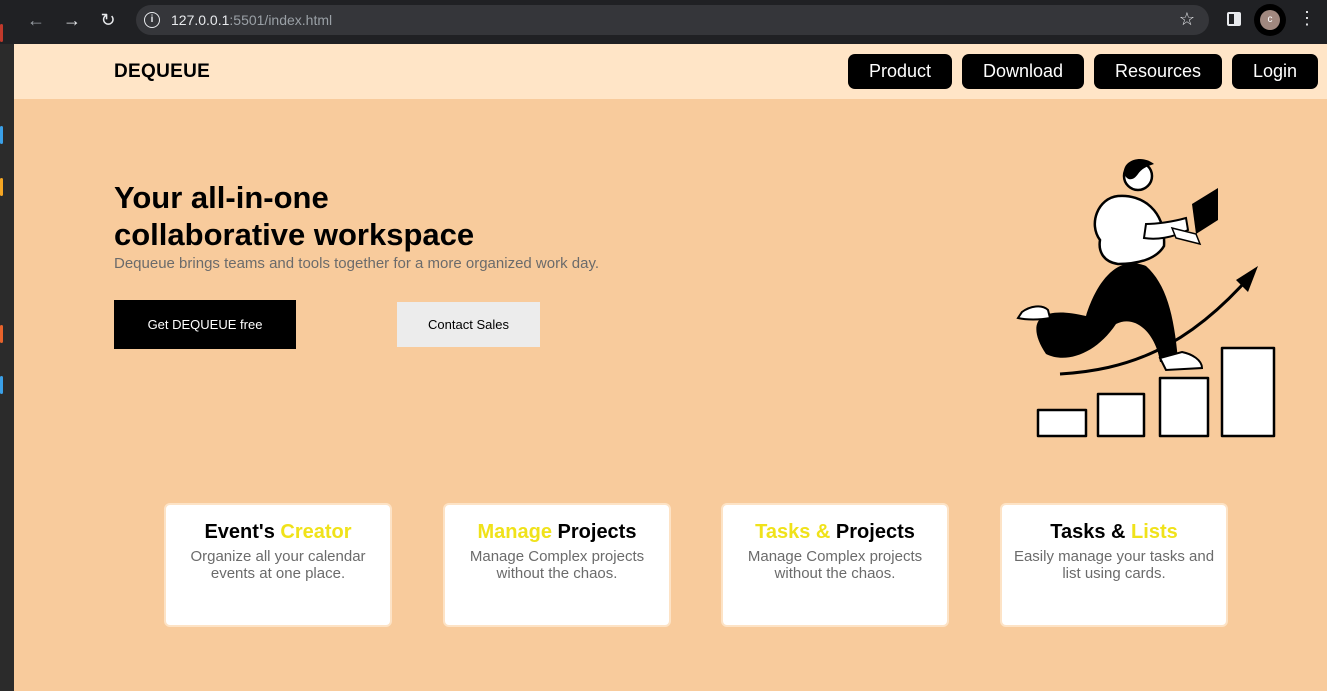 The image size is (1327, 691). I want to click on nav-resources-button: Resources, so click(1158, 71).